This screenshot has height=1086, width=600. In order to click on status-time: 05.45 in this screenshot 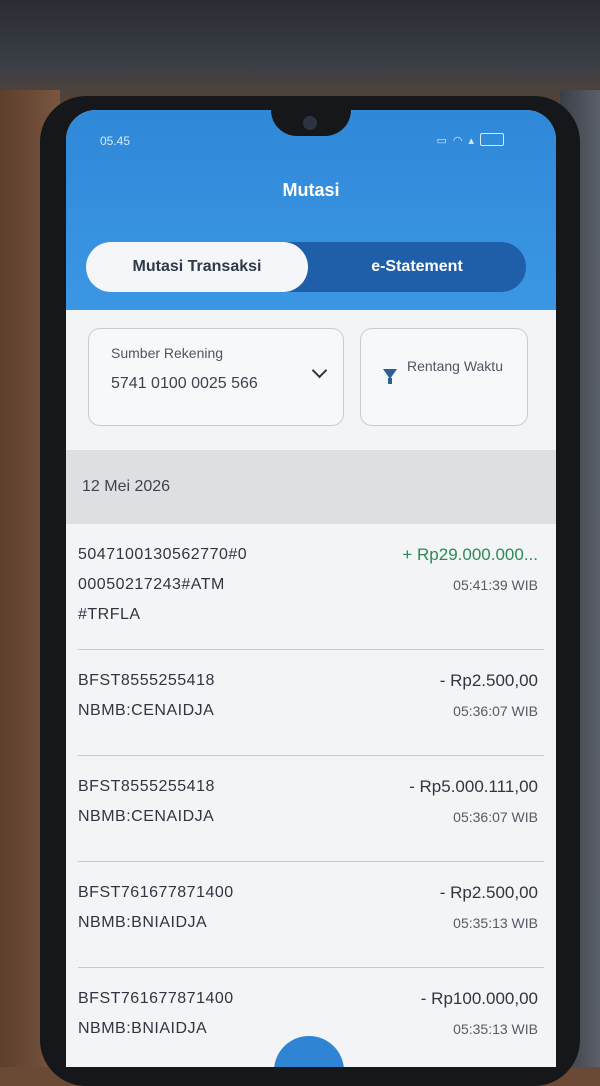, I will do `click(115, 141)`.